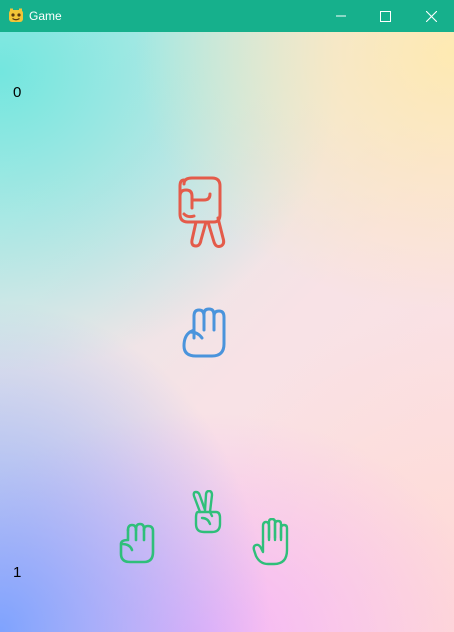 The height and width of the screenshot is (632, 454). I want to click on close-icon, so click(431, 16).